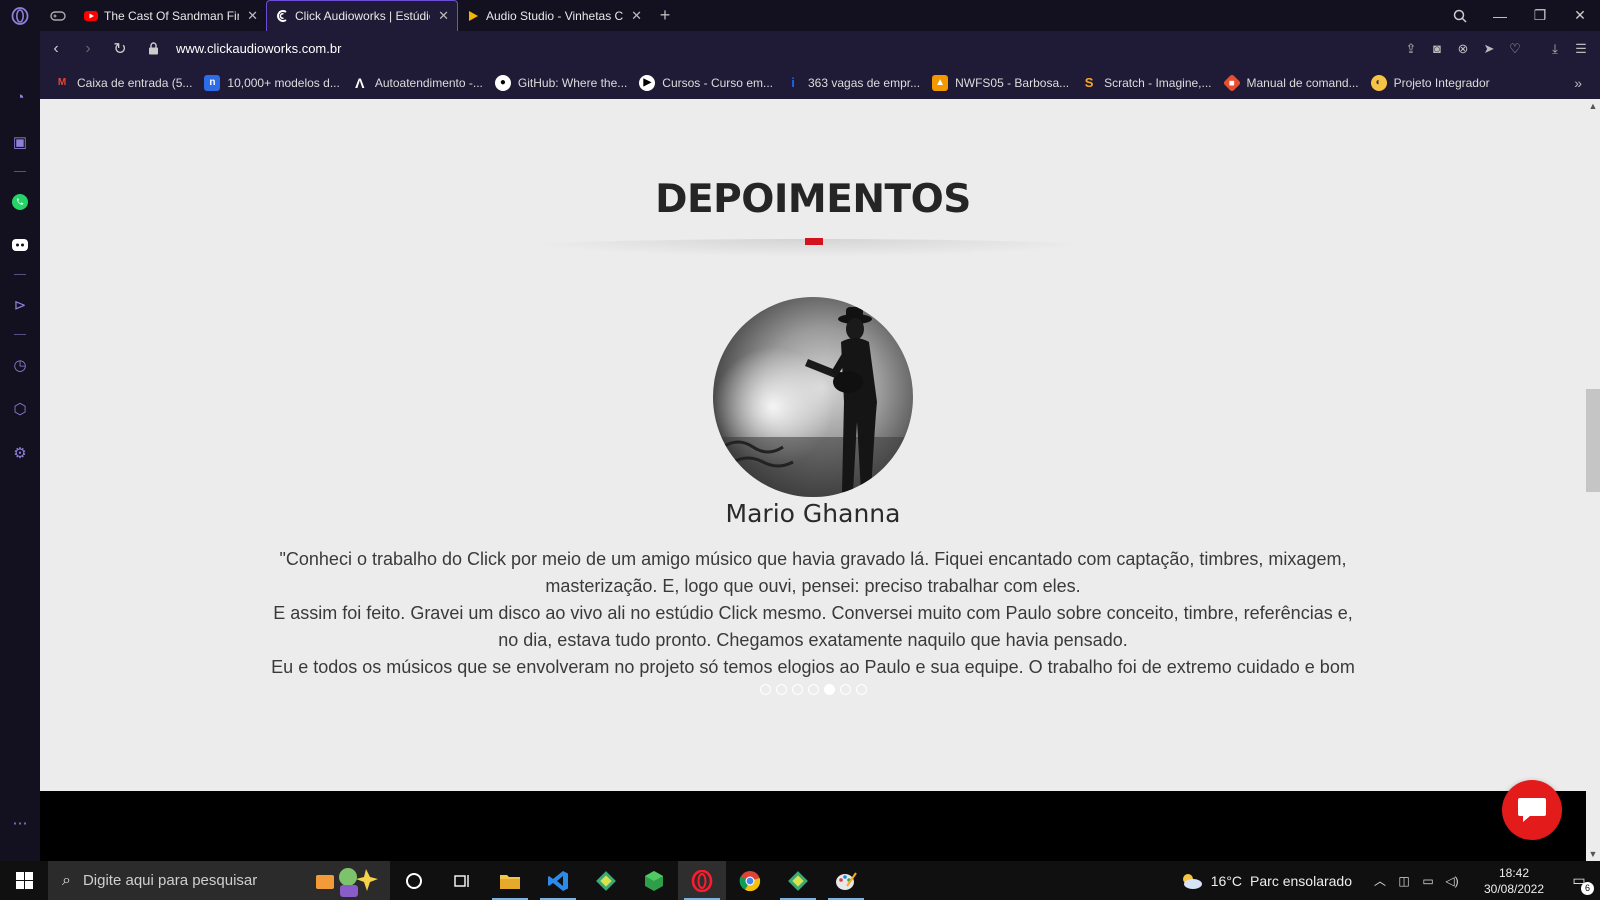 This screenshot has height=900, width=1600. What do you see at coordinates (24, 880) in the screenshot?
I see `windows-start-button` at bounding box center [24, 880].